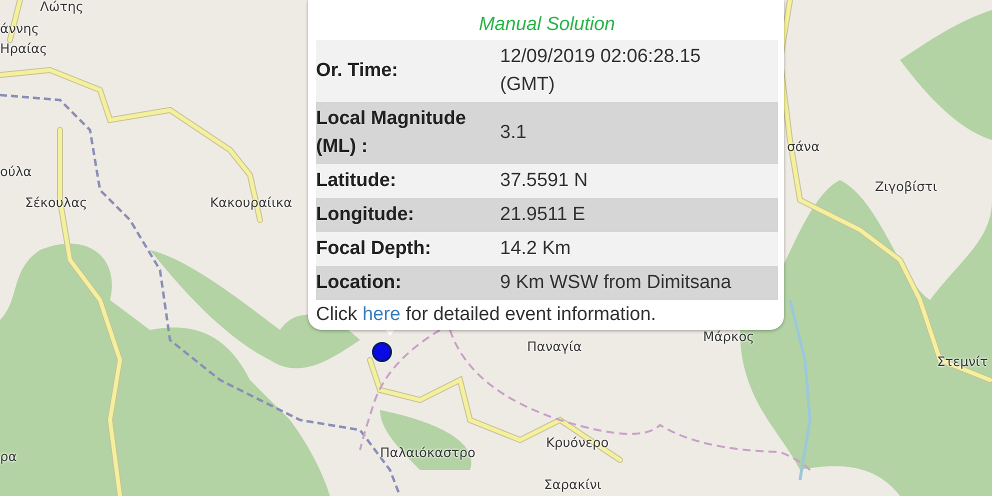 Image resolution: width=992 pixels, height=496 pixels. What do you see at coordinates (16, 173) in the screenshot?
I see `place-label: ούλα` at bounding box center [16, 173].